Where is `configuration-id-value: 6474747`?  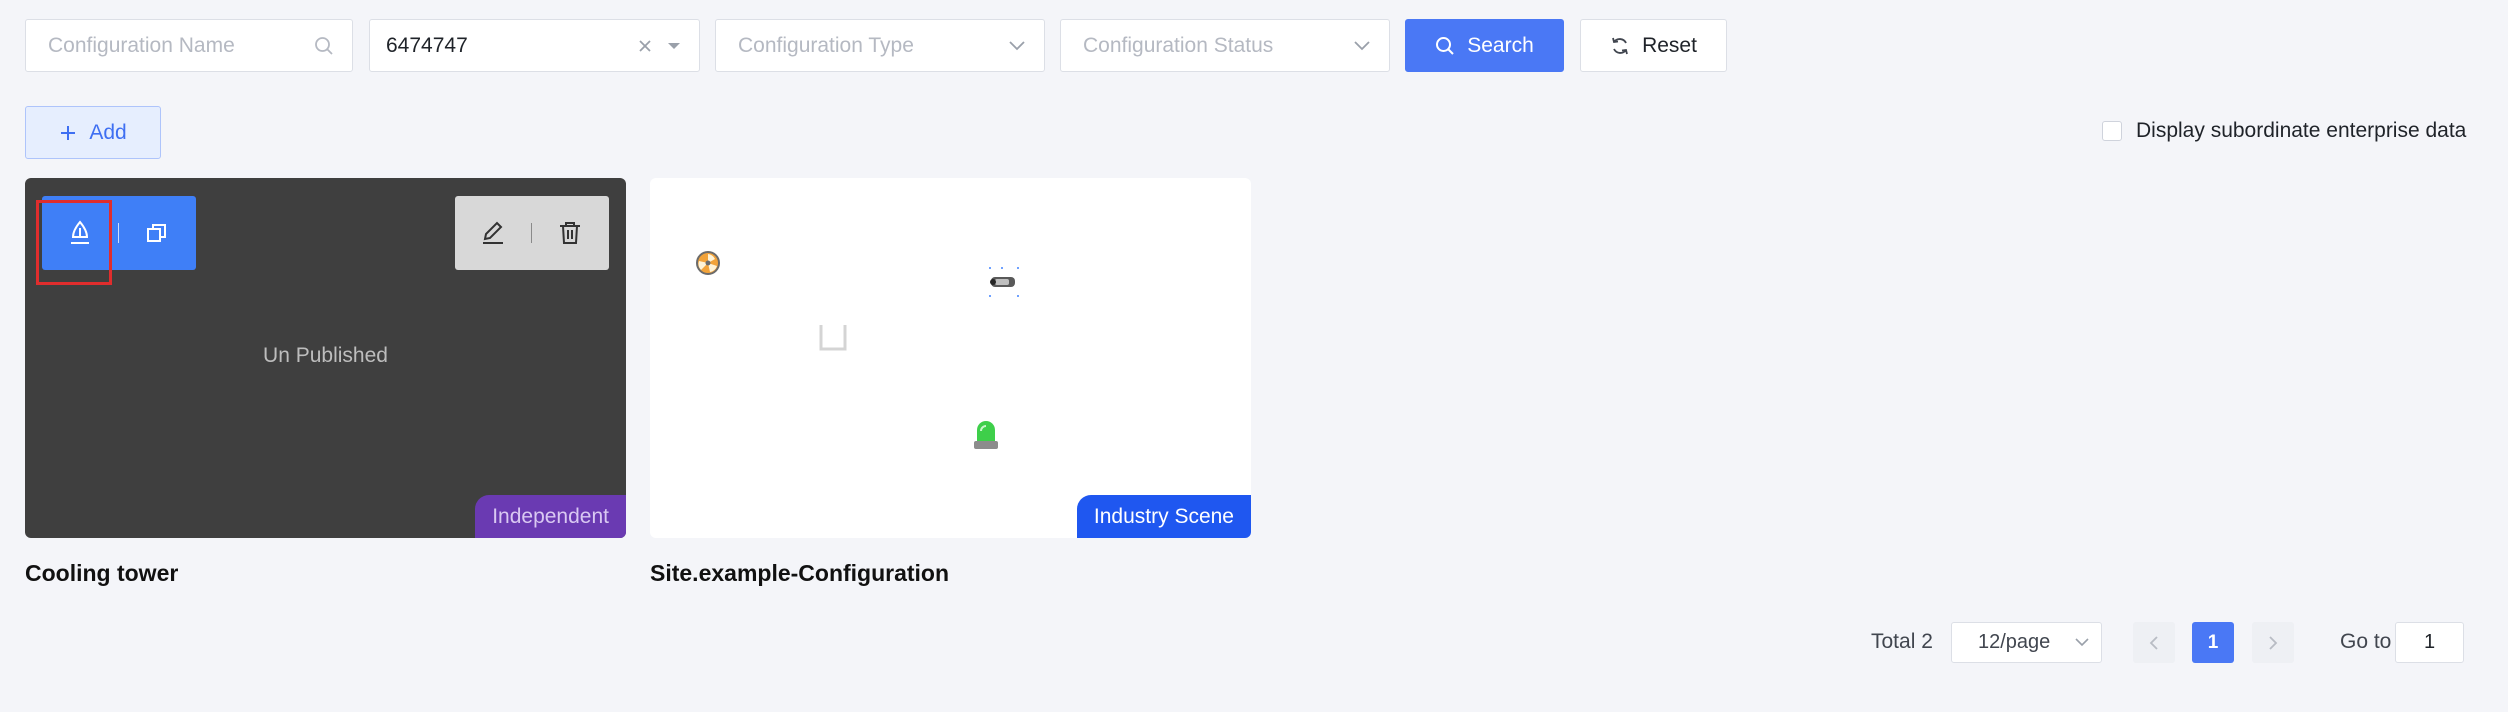
configuration-id-value: 6474747 is located at coordinates (427, 45).